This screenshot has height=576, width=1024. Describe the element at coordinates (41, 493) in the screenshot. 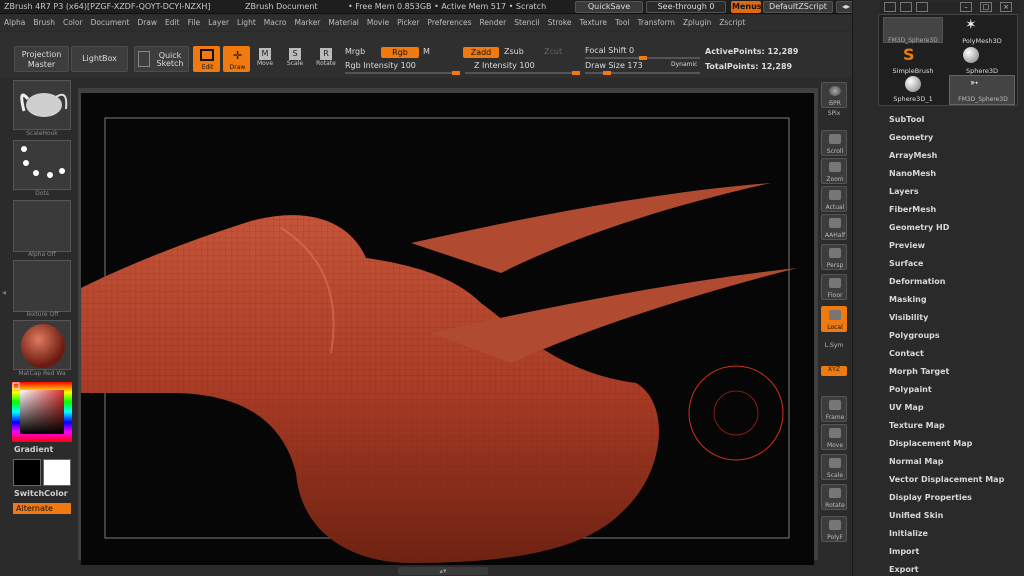

I see `switch-color-button: SwitchColor` at that location.